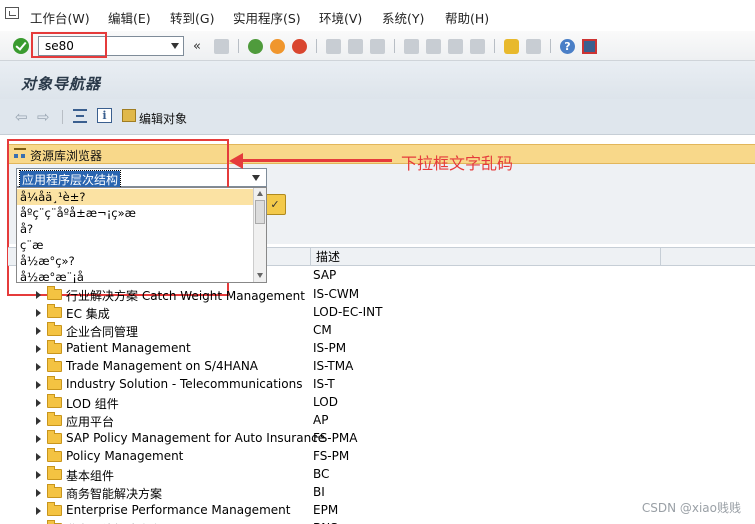 This screenshot has height=524, width=755. I want to click on find-icon, so click(355, 46).